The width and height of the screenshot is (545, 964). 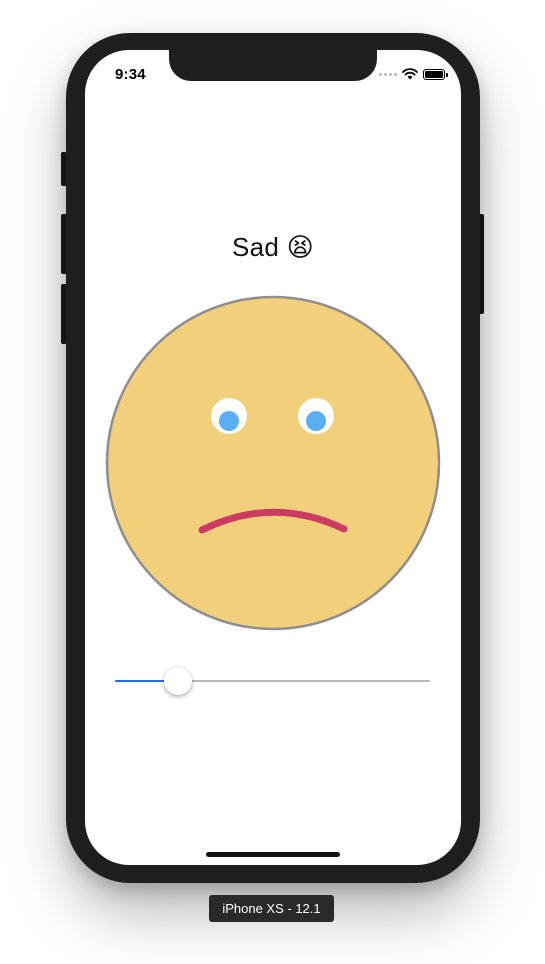 I want to click on battery-icon, so click(x=435, y=74).